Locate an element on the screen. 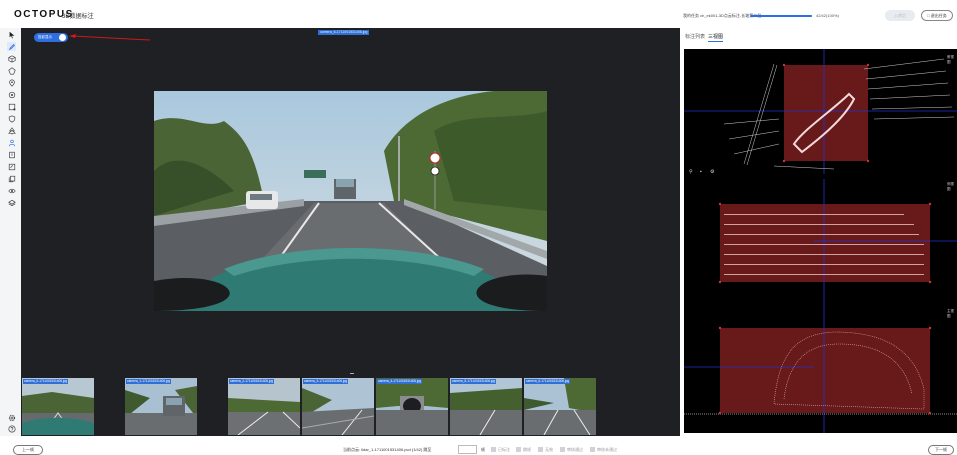 The height and width of the screenshot is (455, 957). cuboid-icon is located at coordinates (11, 58).